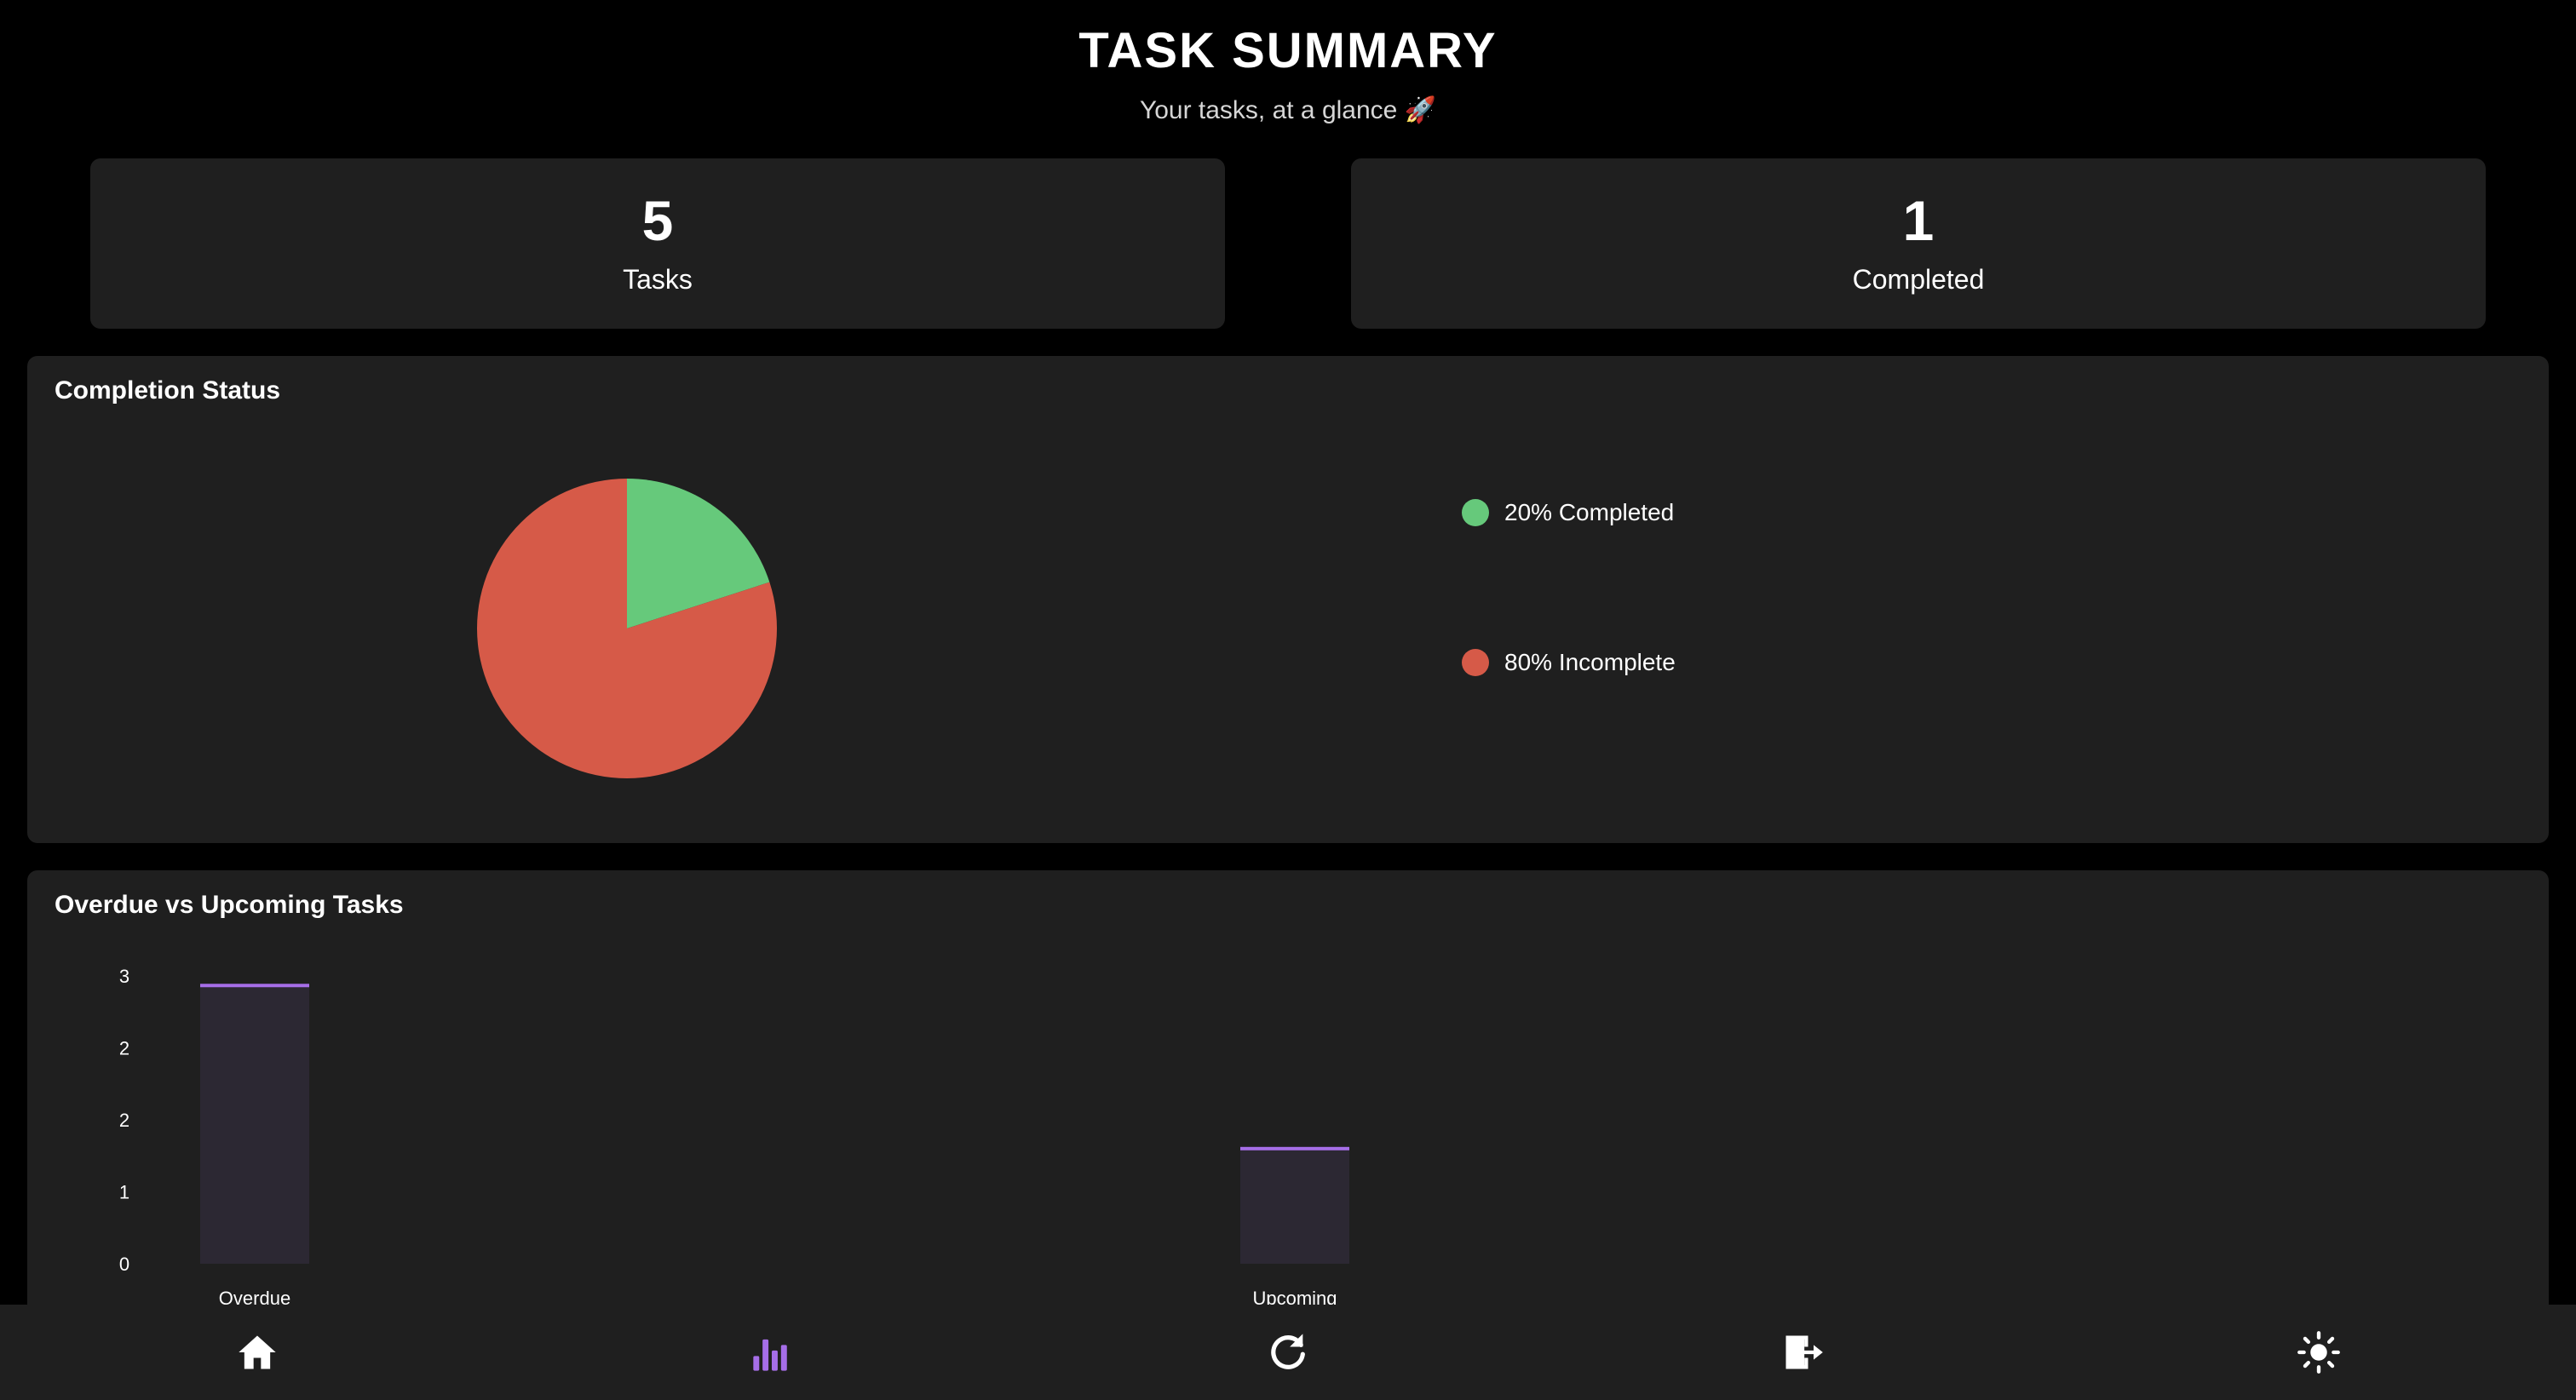 The image size is (2576, 1400). What do you see at coordinates (1288, 110) in the screenshot?
I see `page-subtitle: Your tasks, at a glance 🚀` at bounding box center [1288, 110].